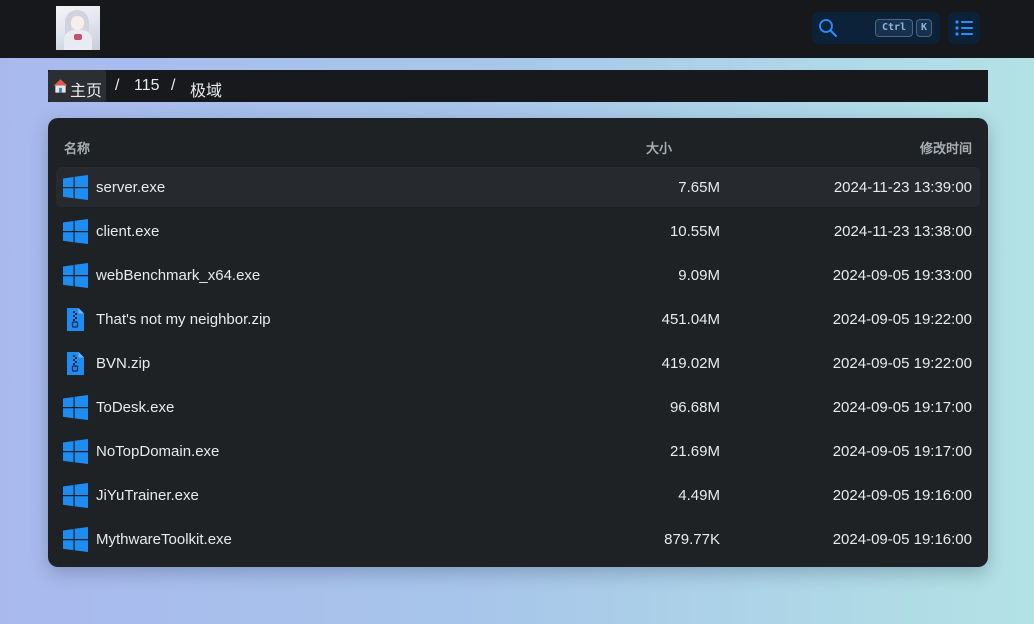  I want to click on file-row: NoTopDomain.exe 21.69M 2024-09-05 19:17:00, so click(518, 451).